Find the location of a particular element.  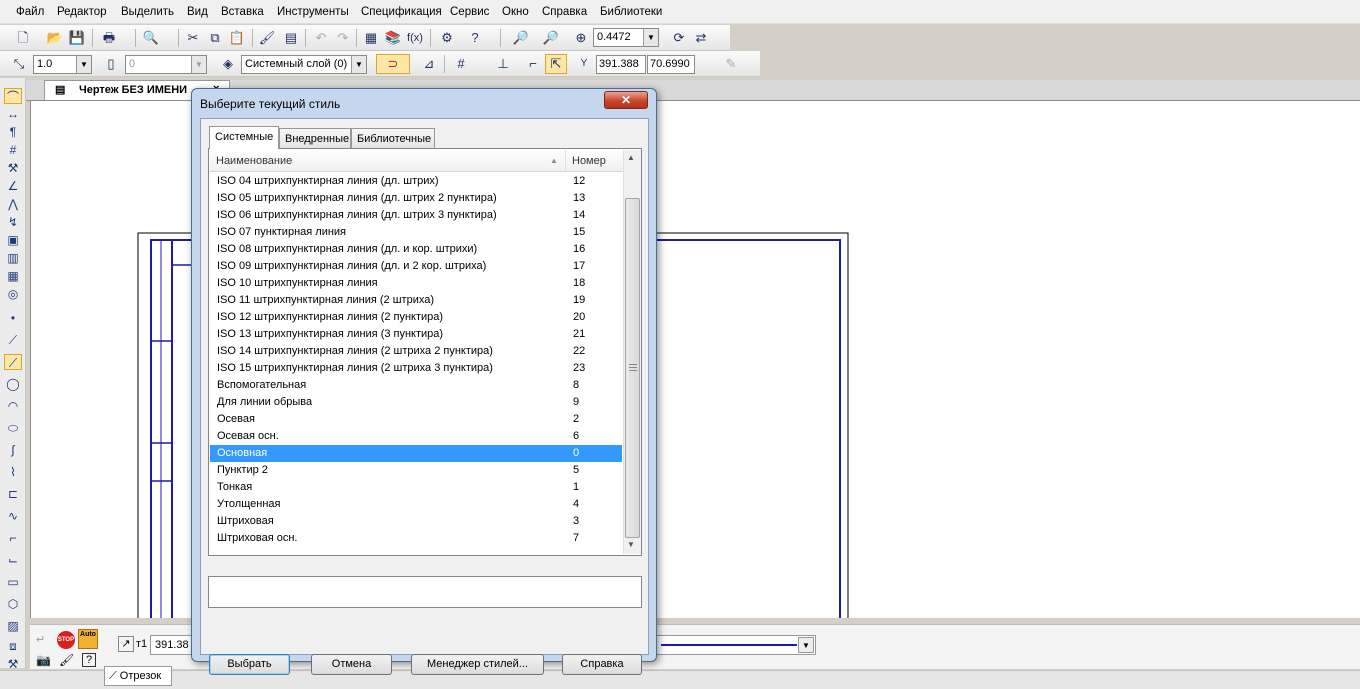

insert-icon: ▥ is located at coordinates (13, 258).